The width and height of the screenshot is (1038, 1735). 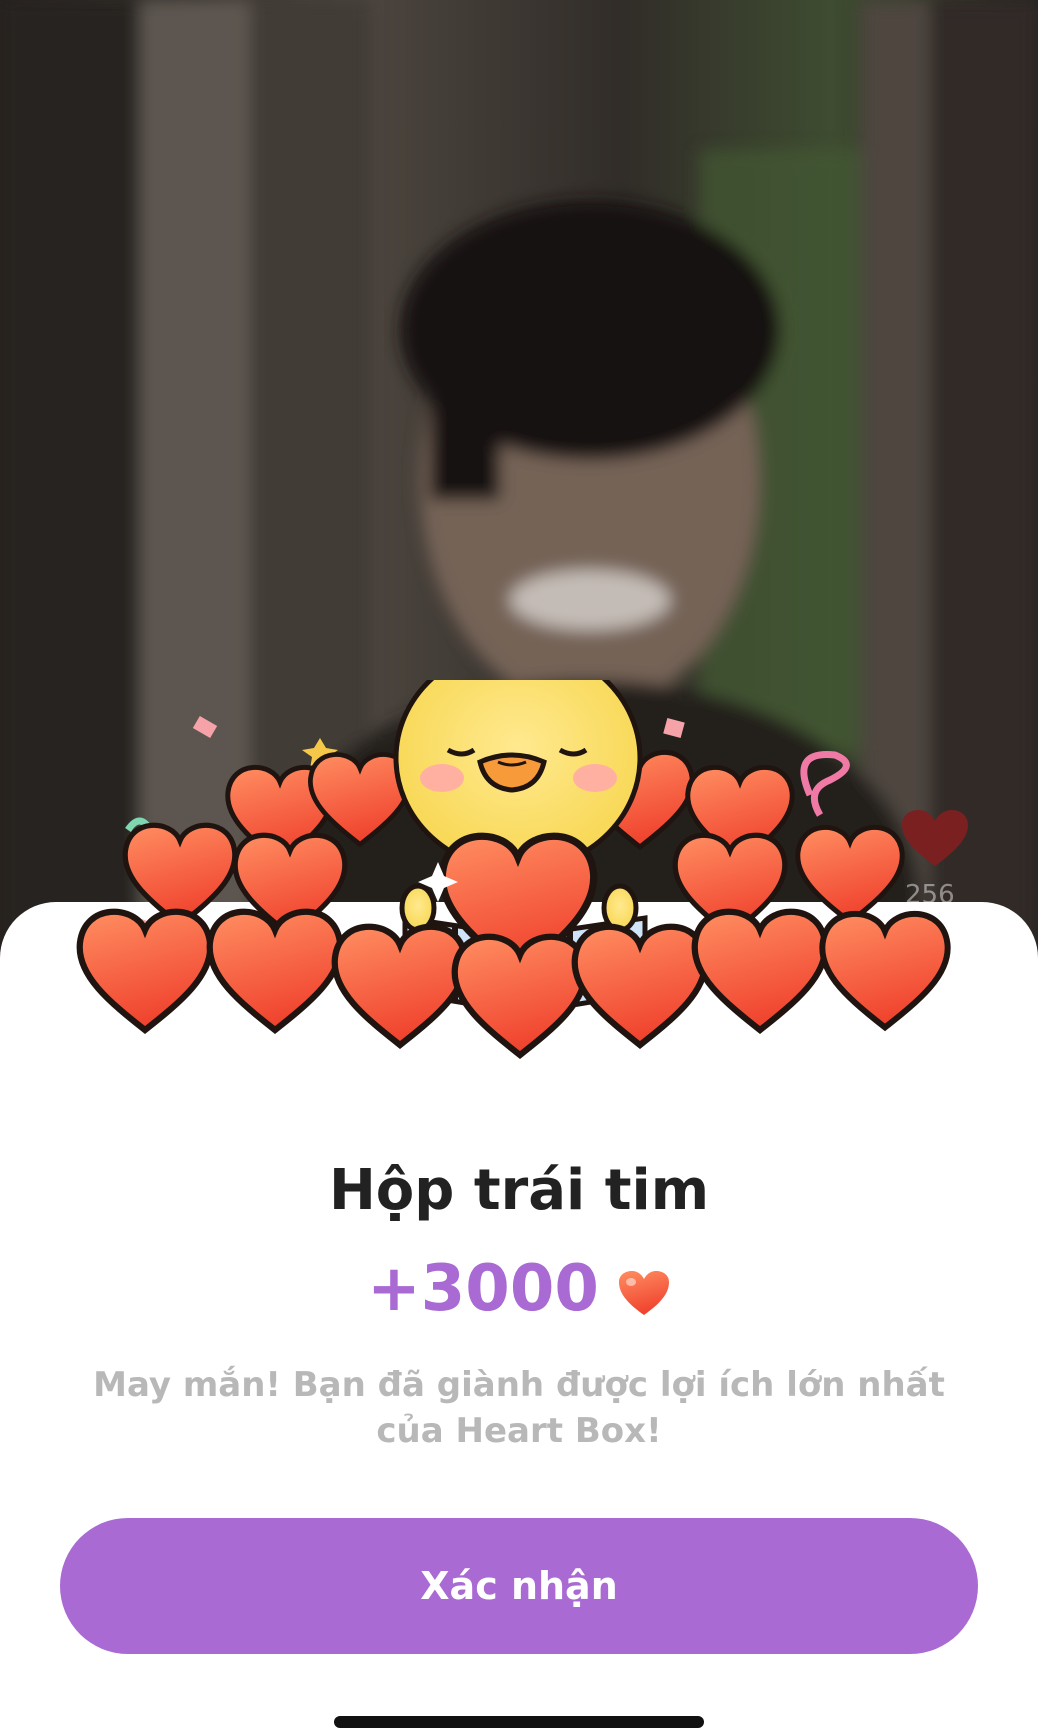 I want to click on popup-title: Hộp trái tim, so click(x=519, y=1190).